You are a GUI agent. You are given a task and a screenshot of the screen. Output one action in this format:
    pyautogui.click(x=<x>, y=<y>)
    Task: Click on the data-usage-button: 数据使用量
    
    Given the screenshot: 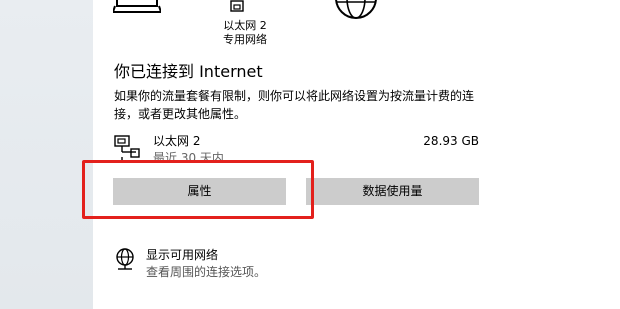 What is the action you would take?
    pyautogui.click(x=392, y=191)
    